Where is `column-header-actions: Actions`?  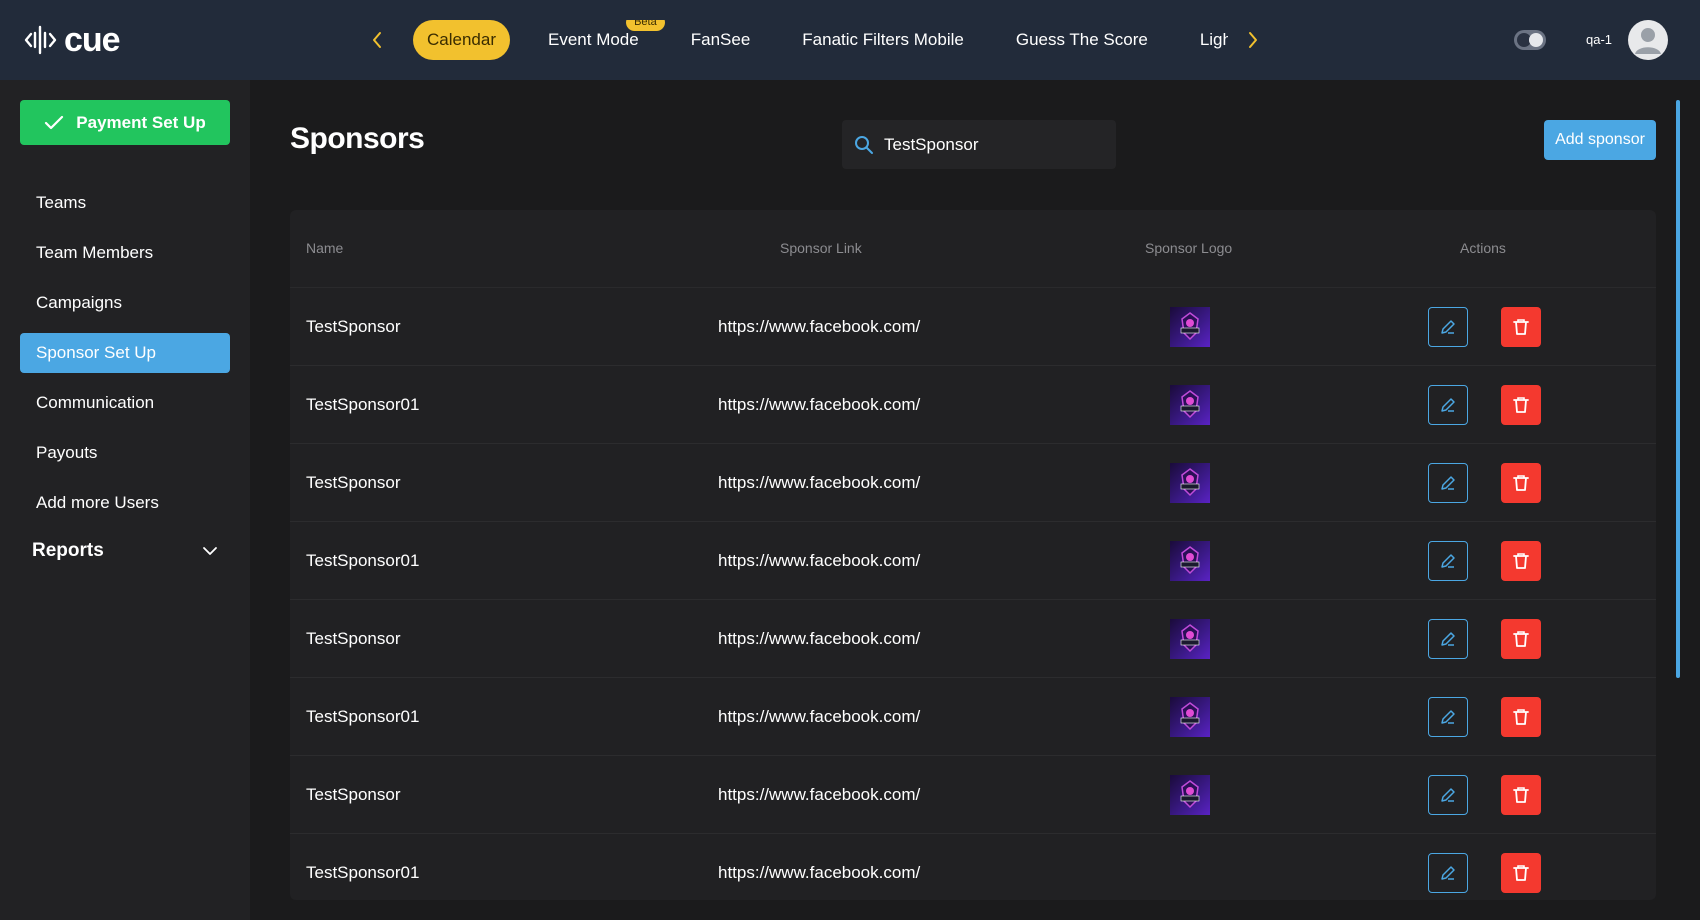 column-header-actions: Actions is located at coordinates (1483, 248).